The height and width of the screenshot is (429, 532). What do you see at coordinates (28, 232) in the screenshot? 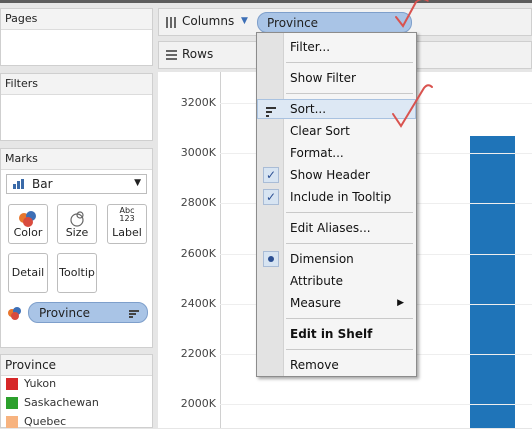
I see `color-label: Color` at bounding box center [28, 232].